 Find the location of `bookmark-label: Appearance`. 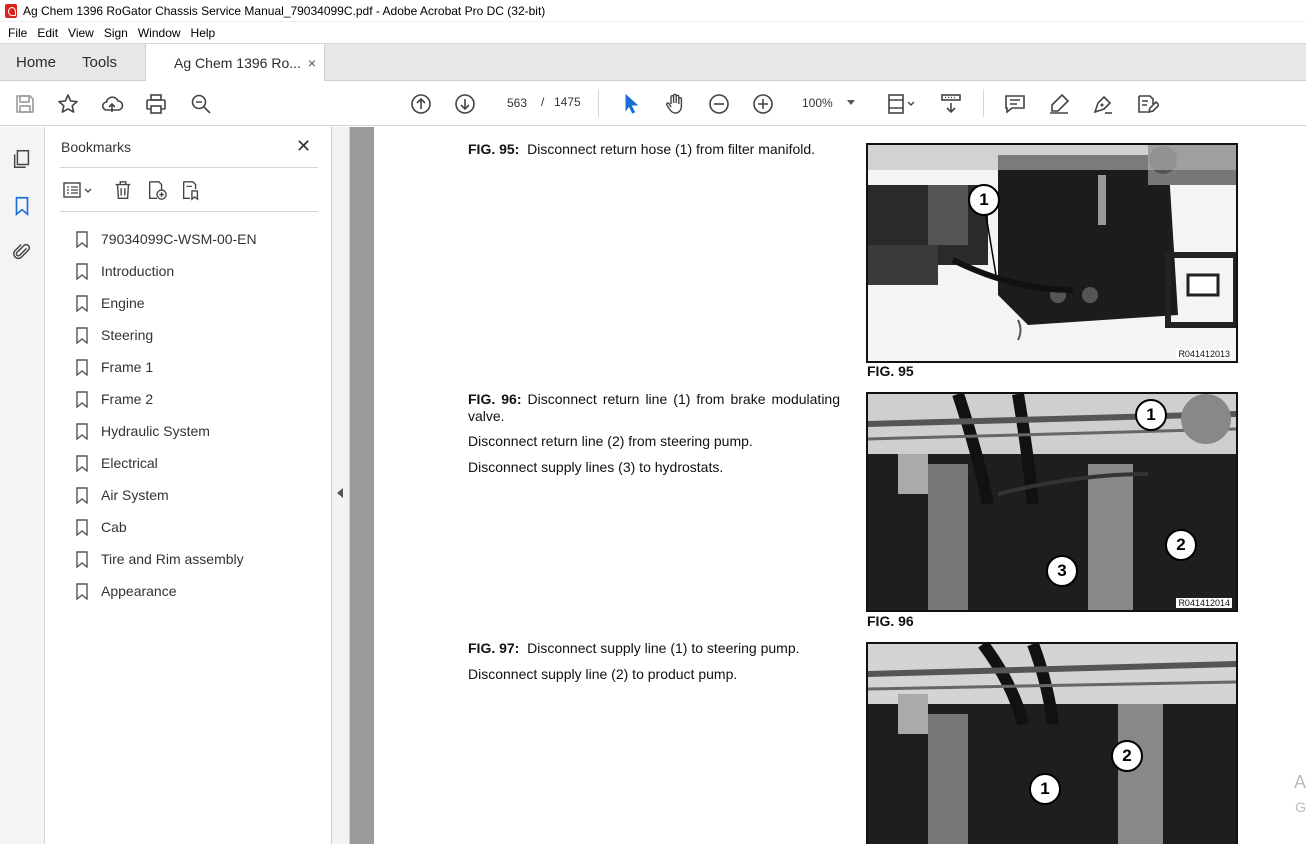

bookmark-label: Appearance is located at coordinates (139, 591).